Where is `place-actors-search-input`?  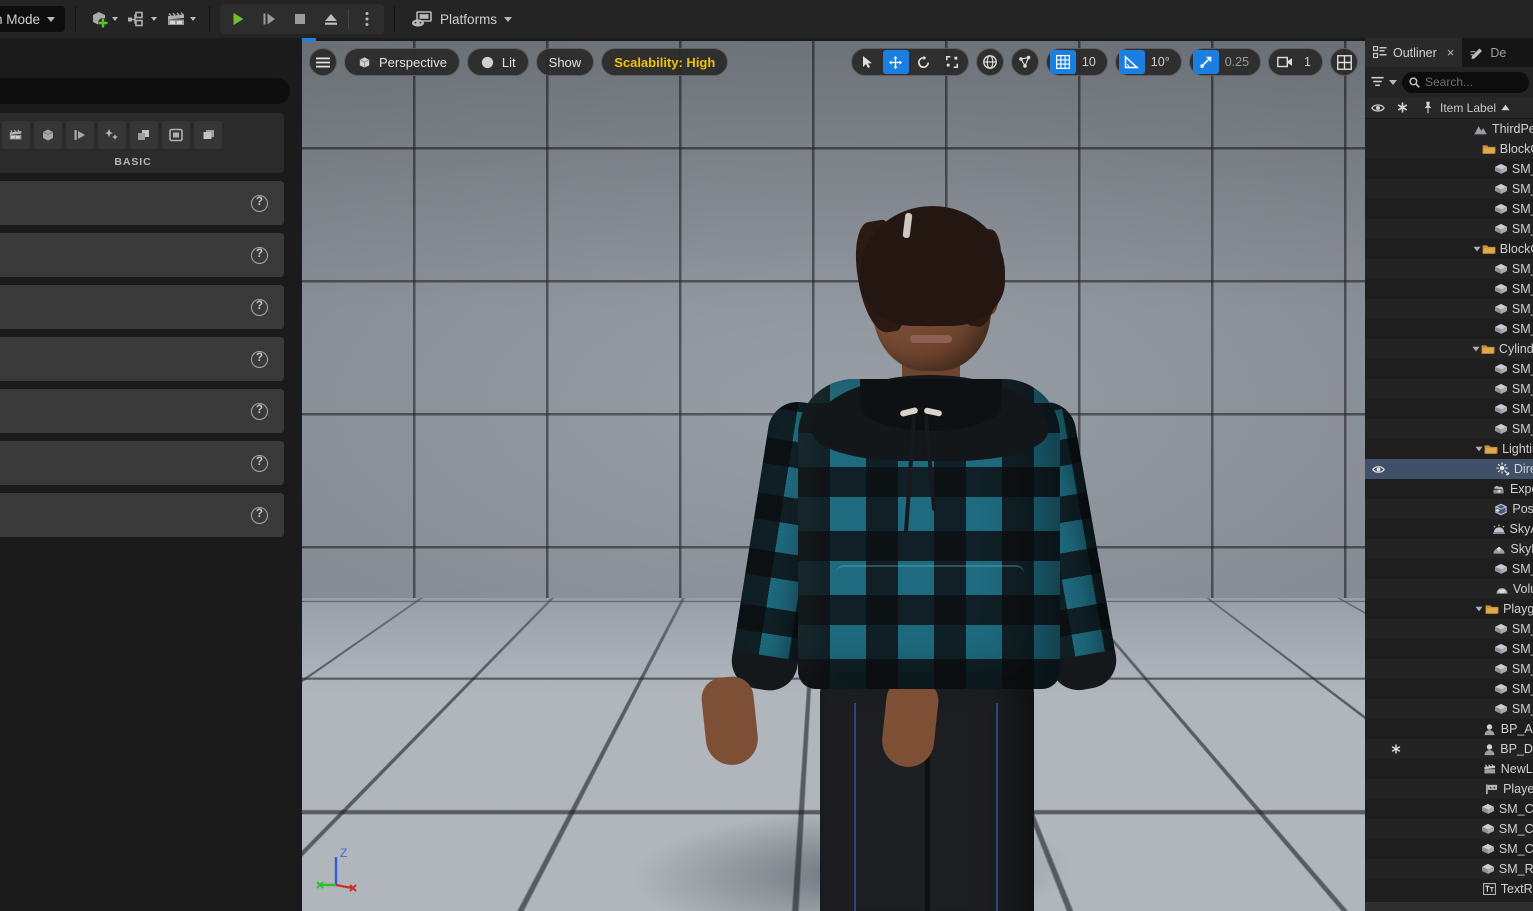
place-actors-search-input is located at coordinates (145, 91).